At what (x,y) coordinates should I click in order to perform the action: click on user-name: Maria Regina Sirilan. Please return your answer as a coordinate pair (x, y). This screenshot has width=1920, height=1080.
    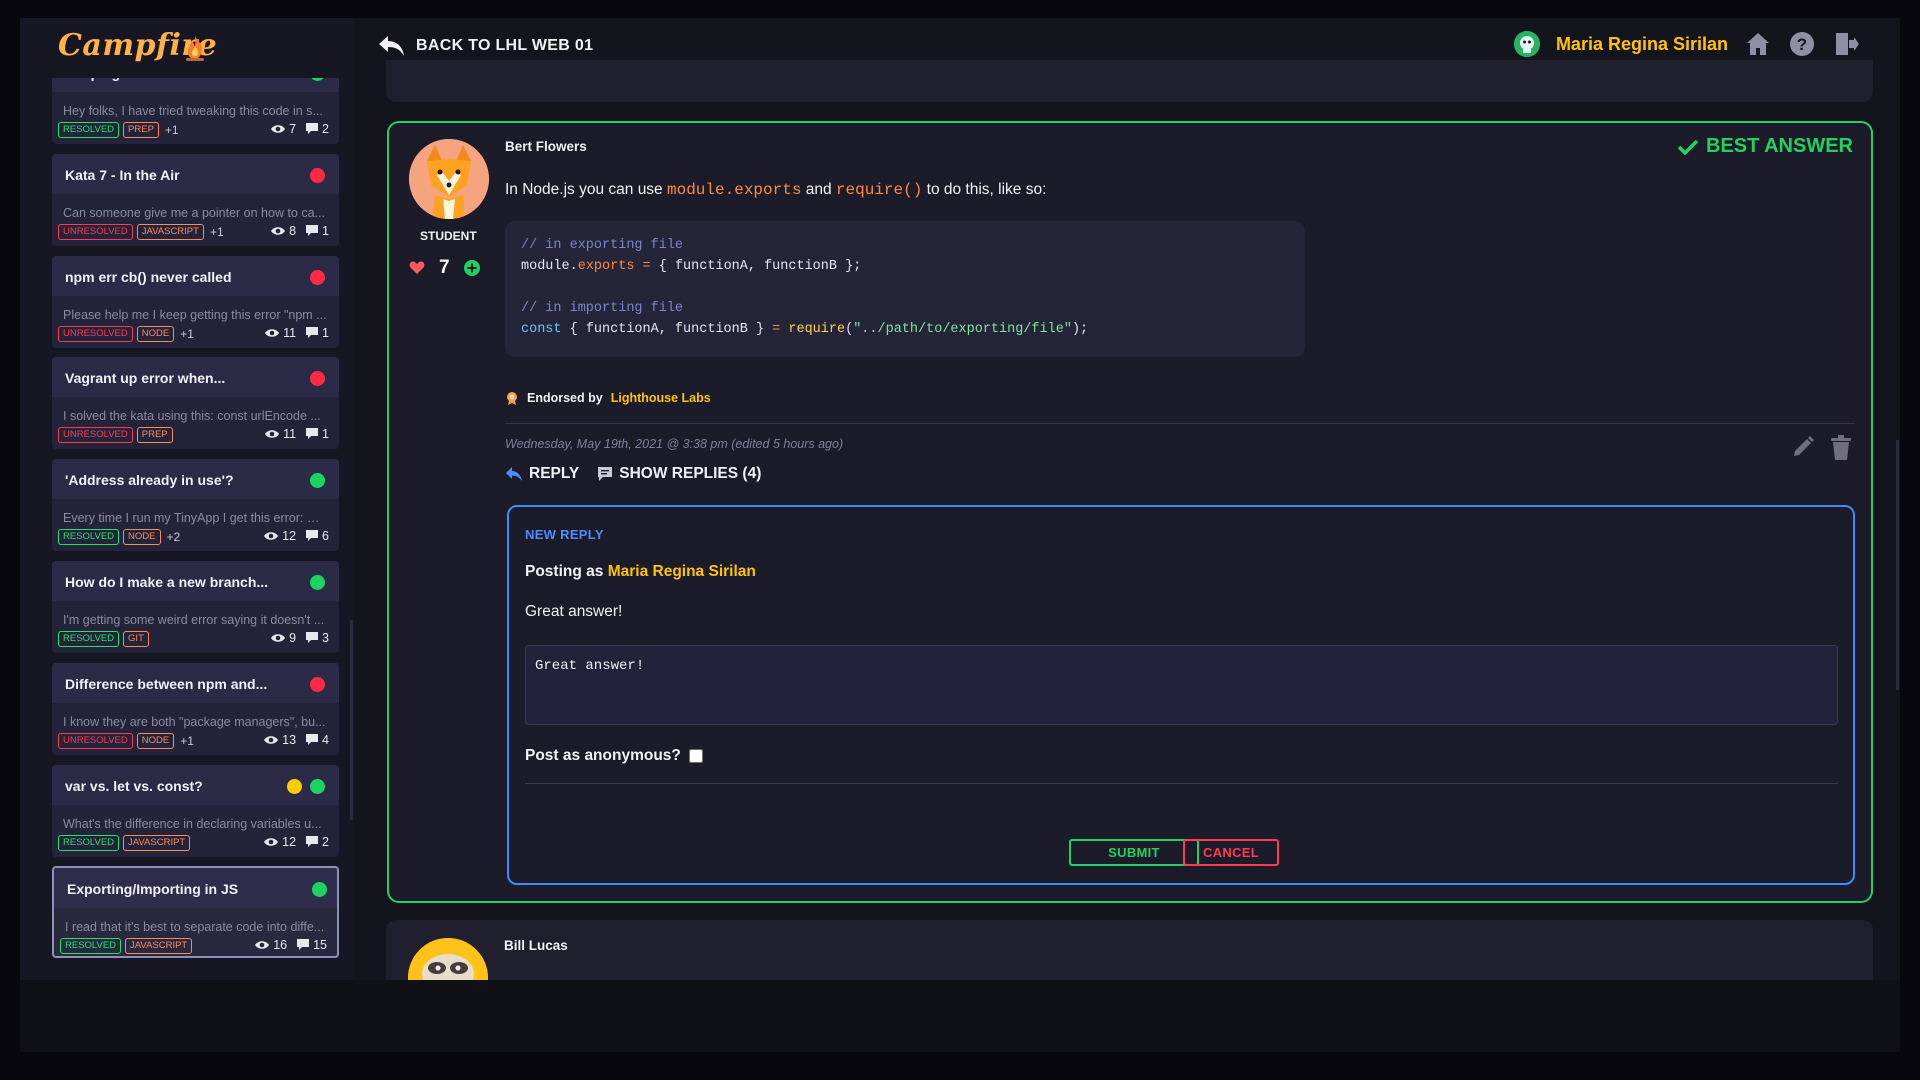
    Looking at the image, I should click on (1642, 44).